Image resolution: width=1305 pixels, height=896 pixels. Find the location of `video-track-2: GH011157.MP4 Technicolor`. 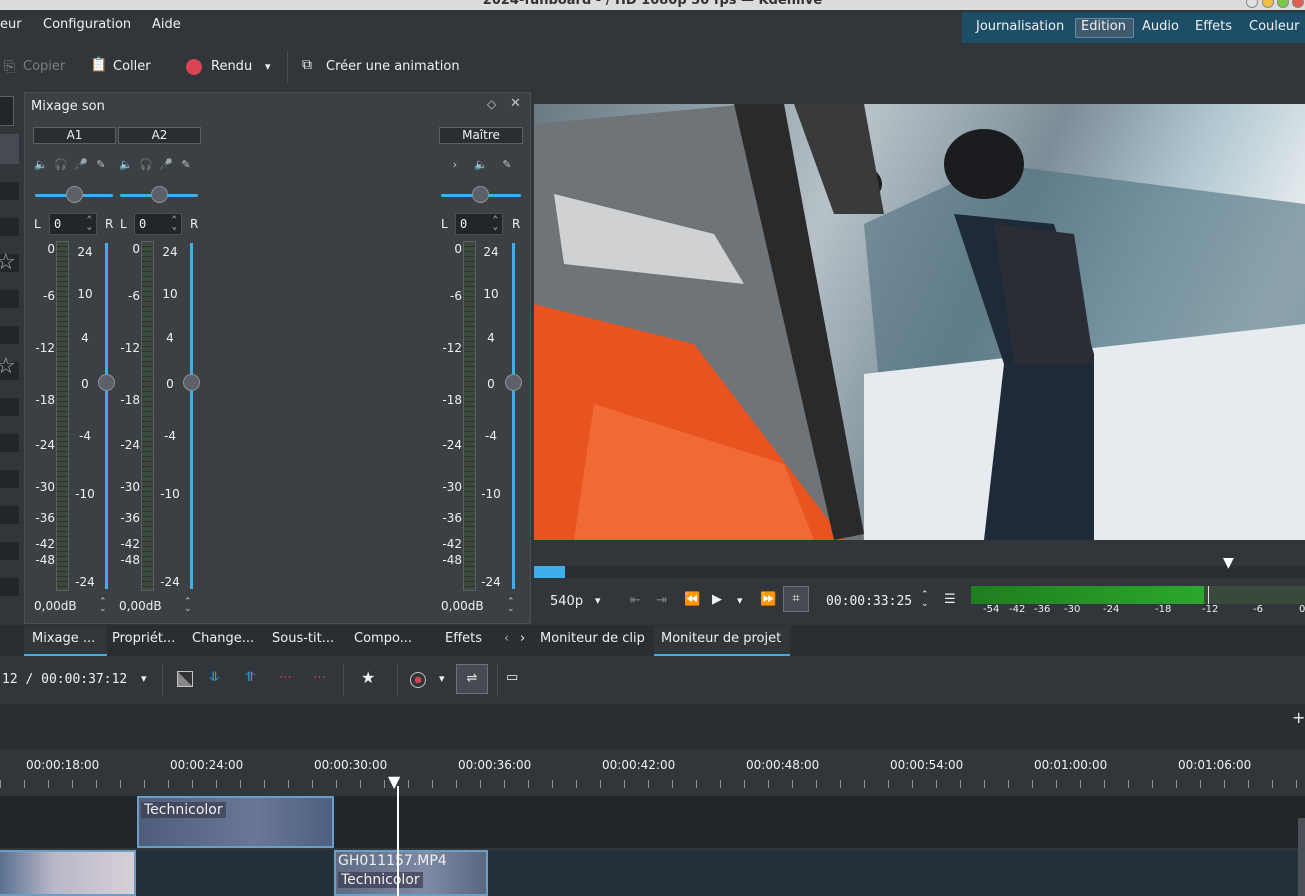

video-track-2: GH011157.MP4 Technicolor is located at coordinates (652, 873).